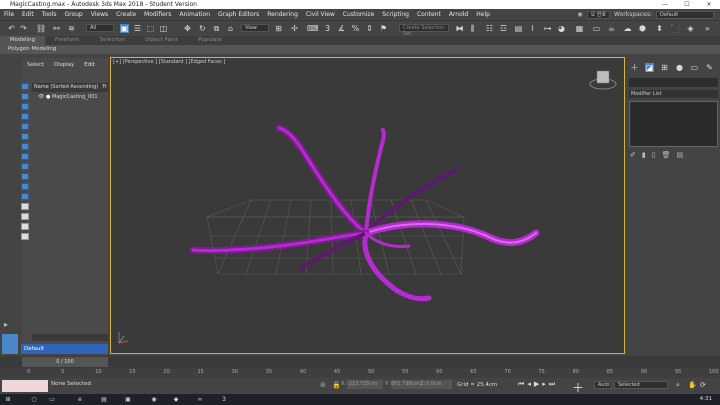 This screenshot has height=405, width=720. Describe the element at coordinates (459, 28) in the screenshot. I see `mirror-icon: ⧓` at that location.